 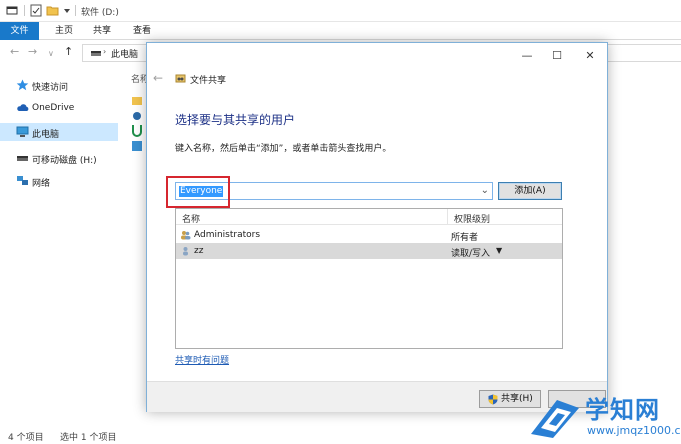 I want to click on properties-icon, so click(x=36, y=10).